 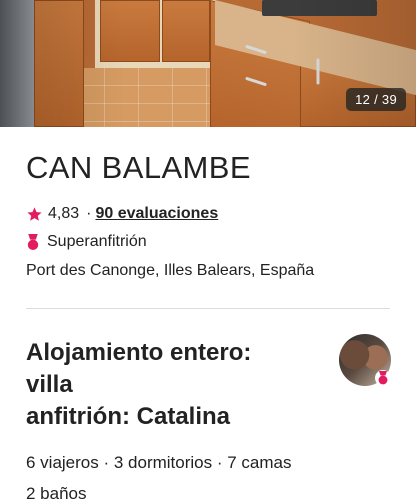 I want to click on rating-value: 4,83, so click(x=64, y=213).